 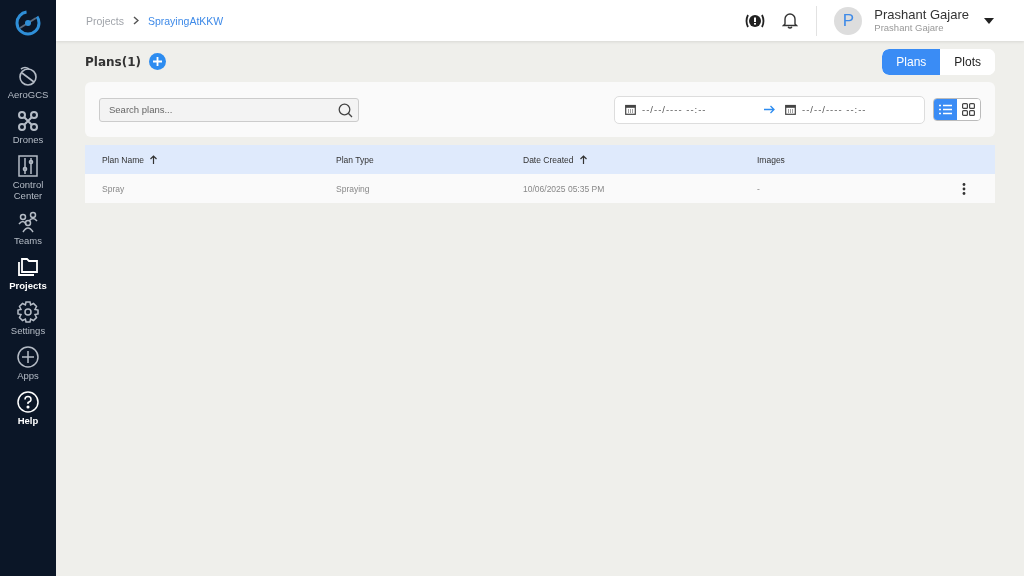 What do you see at coordinates (945, 109) in the screenshot?
I see `list-icon` at bounding box center [945, 109].